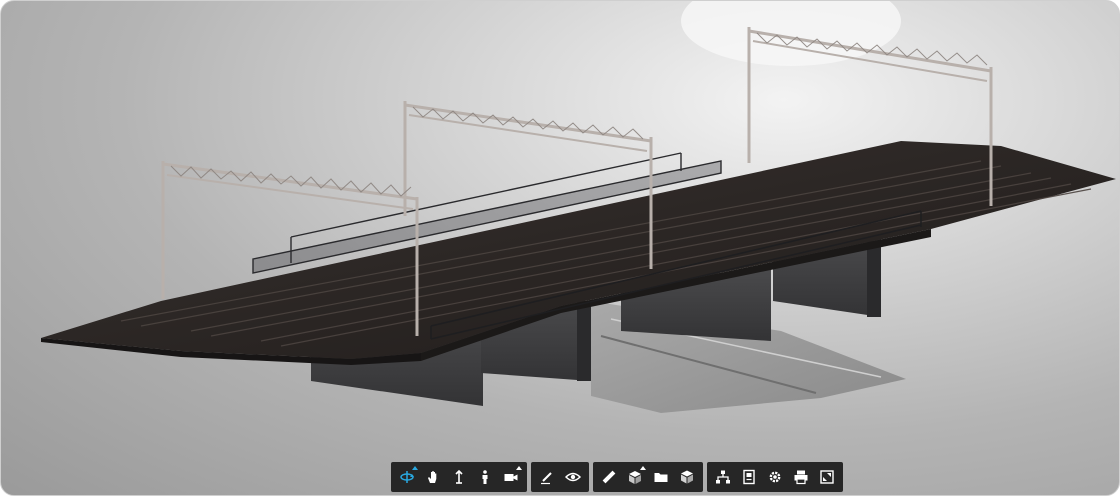 This screenshot has width=1120, height=498. I want to click on document-properties-icon, so click(749, 477).